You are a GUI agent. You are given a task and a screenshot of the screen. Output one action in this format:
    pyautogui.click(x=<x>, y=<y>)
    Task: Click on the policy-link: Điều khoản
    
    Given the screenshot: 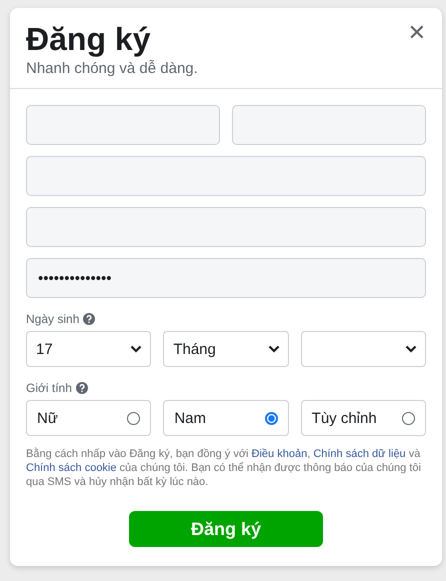 What is the action you would take?
    pyautogui.click(x=280, y=454)
    